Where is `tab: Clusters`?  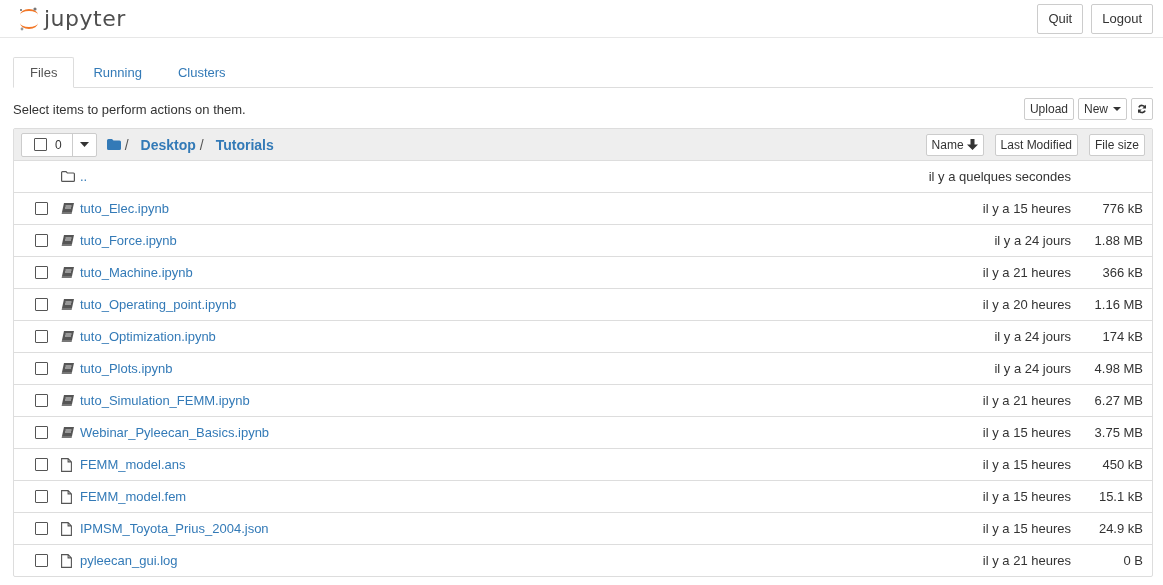
tab: Clusters is located at coordinates (201, 72).